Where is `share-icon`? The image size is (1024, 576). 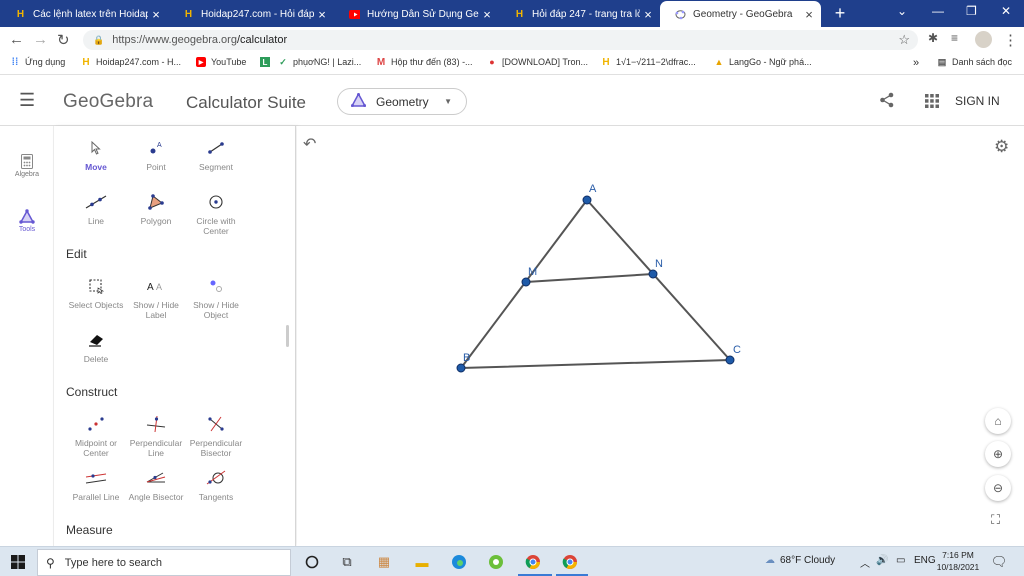 share-icon is located at coordinates (887, 102).